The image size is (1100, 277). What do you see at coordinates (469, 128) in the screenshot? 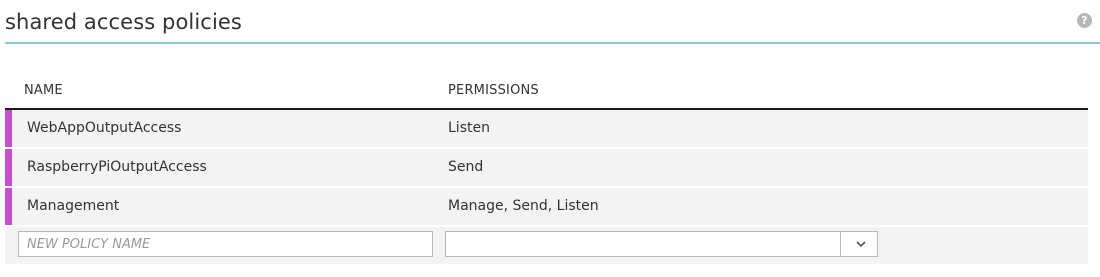
I see `policy-permissions: Listen` at bounding box center [469, 128].